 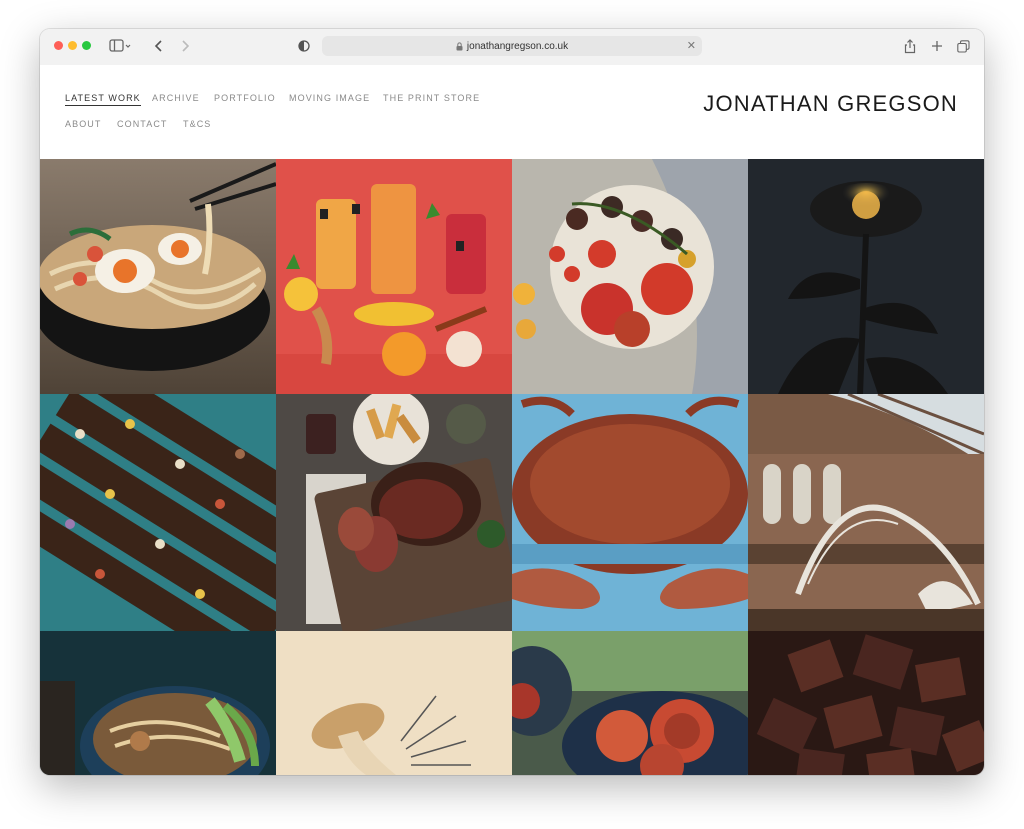 What do you see at coordinates (630, 512) in the screenshot?
I see `gallery-image-crab` at bounding box center [630, 512].